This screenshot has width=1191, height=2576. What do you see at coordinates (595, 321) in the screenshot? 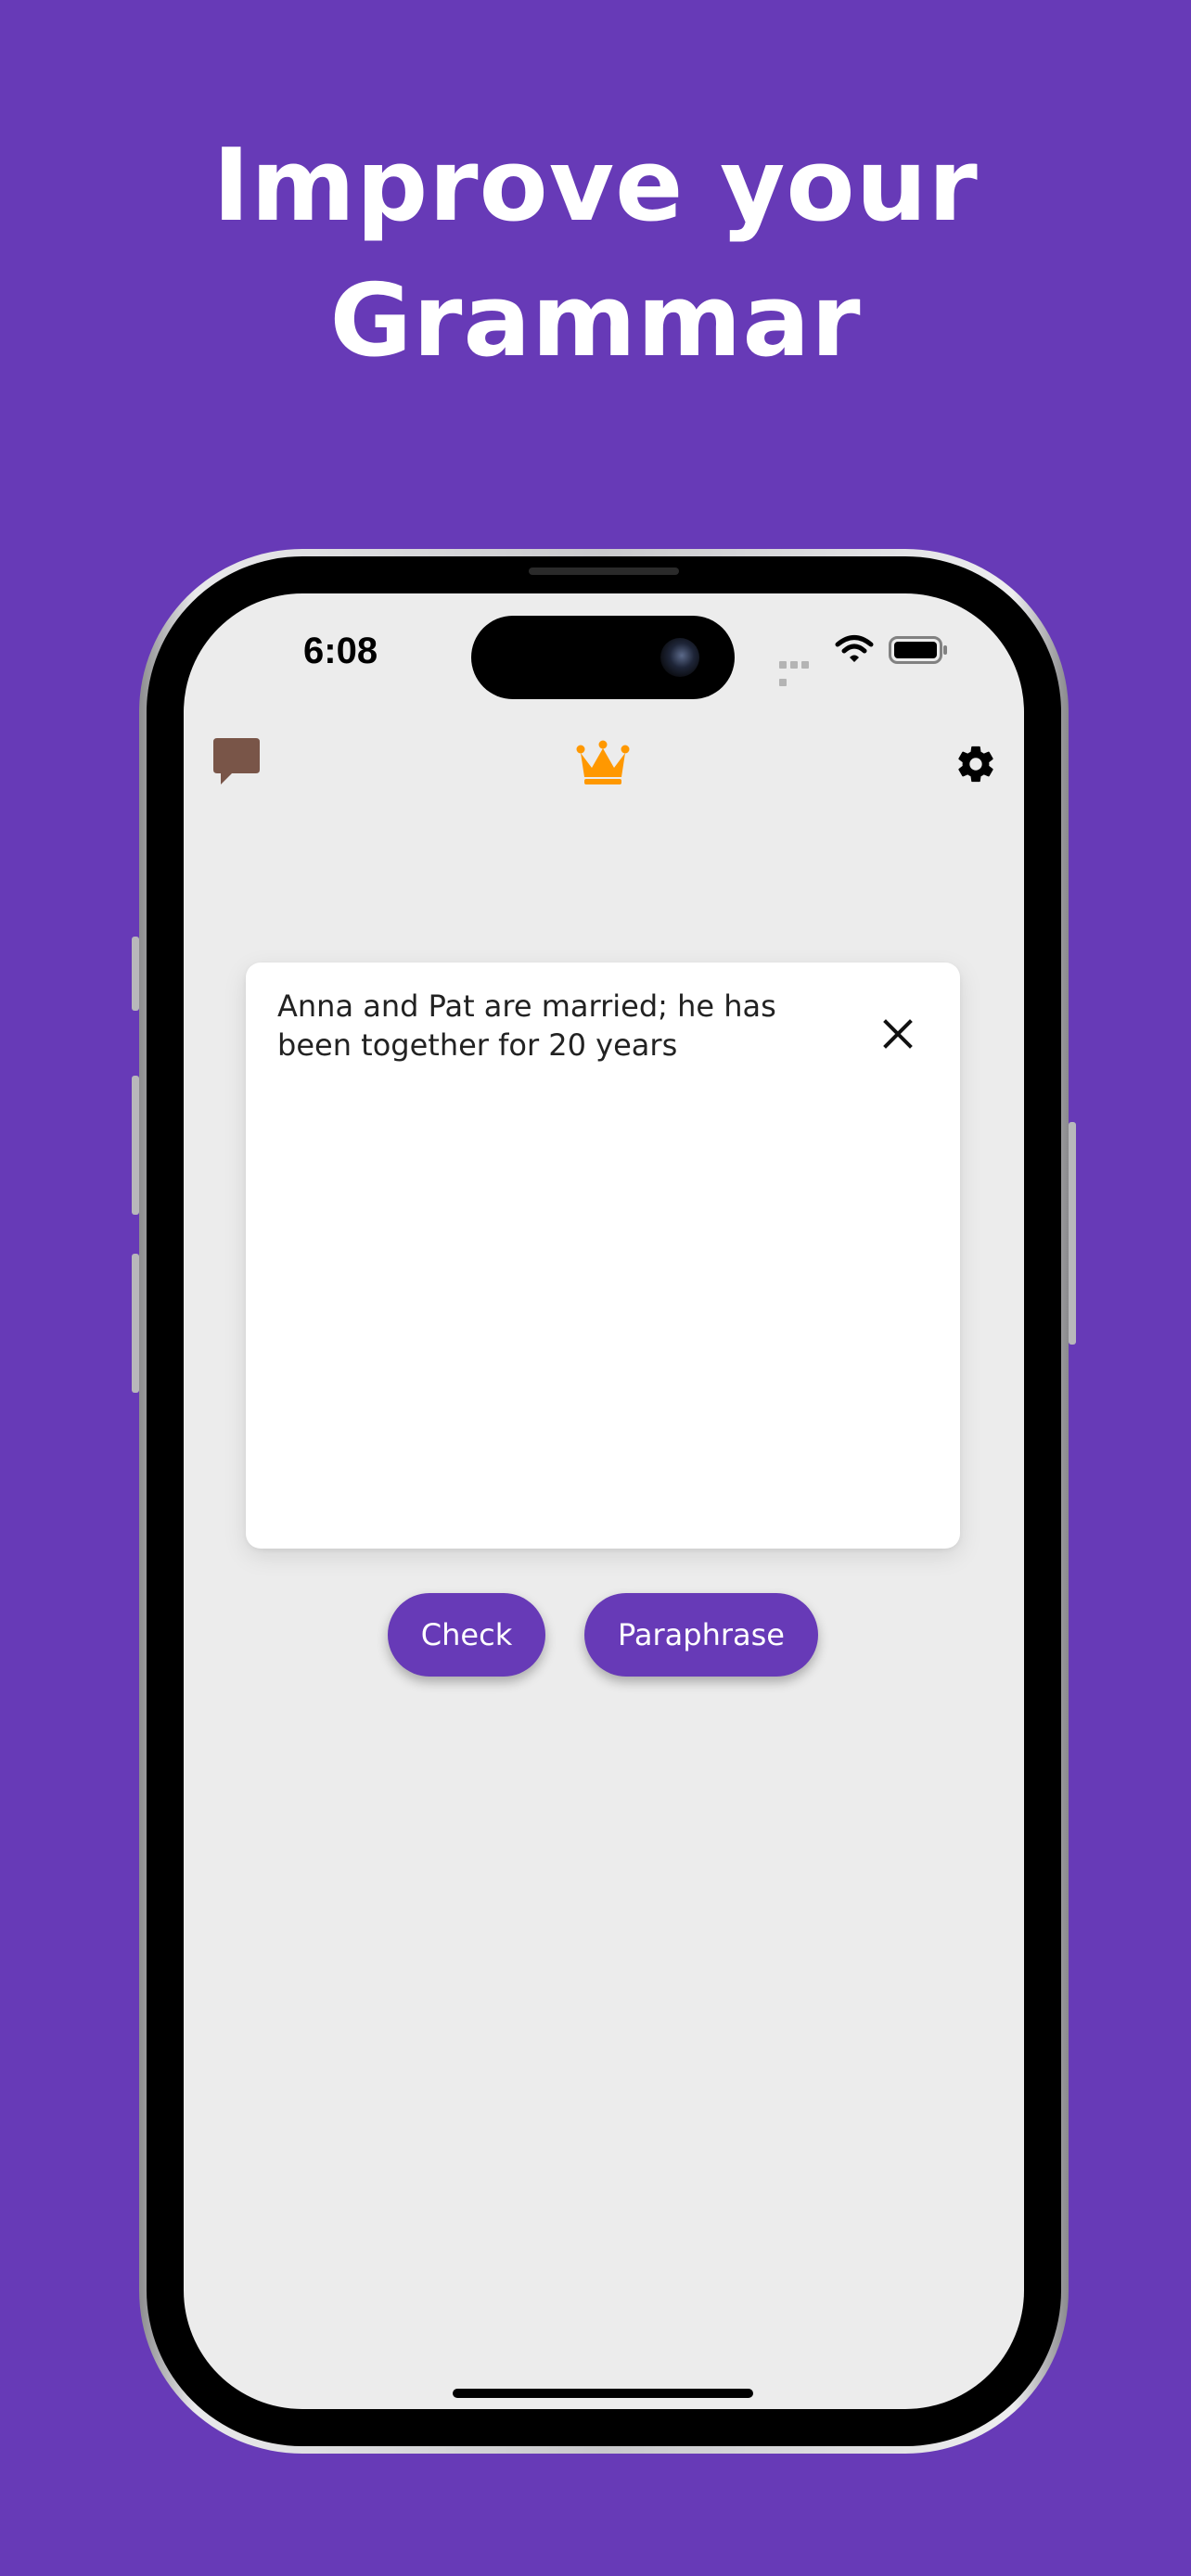
I see `headline-line-2: Grammar` at bounding box center [595, 321].